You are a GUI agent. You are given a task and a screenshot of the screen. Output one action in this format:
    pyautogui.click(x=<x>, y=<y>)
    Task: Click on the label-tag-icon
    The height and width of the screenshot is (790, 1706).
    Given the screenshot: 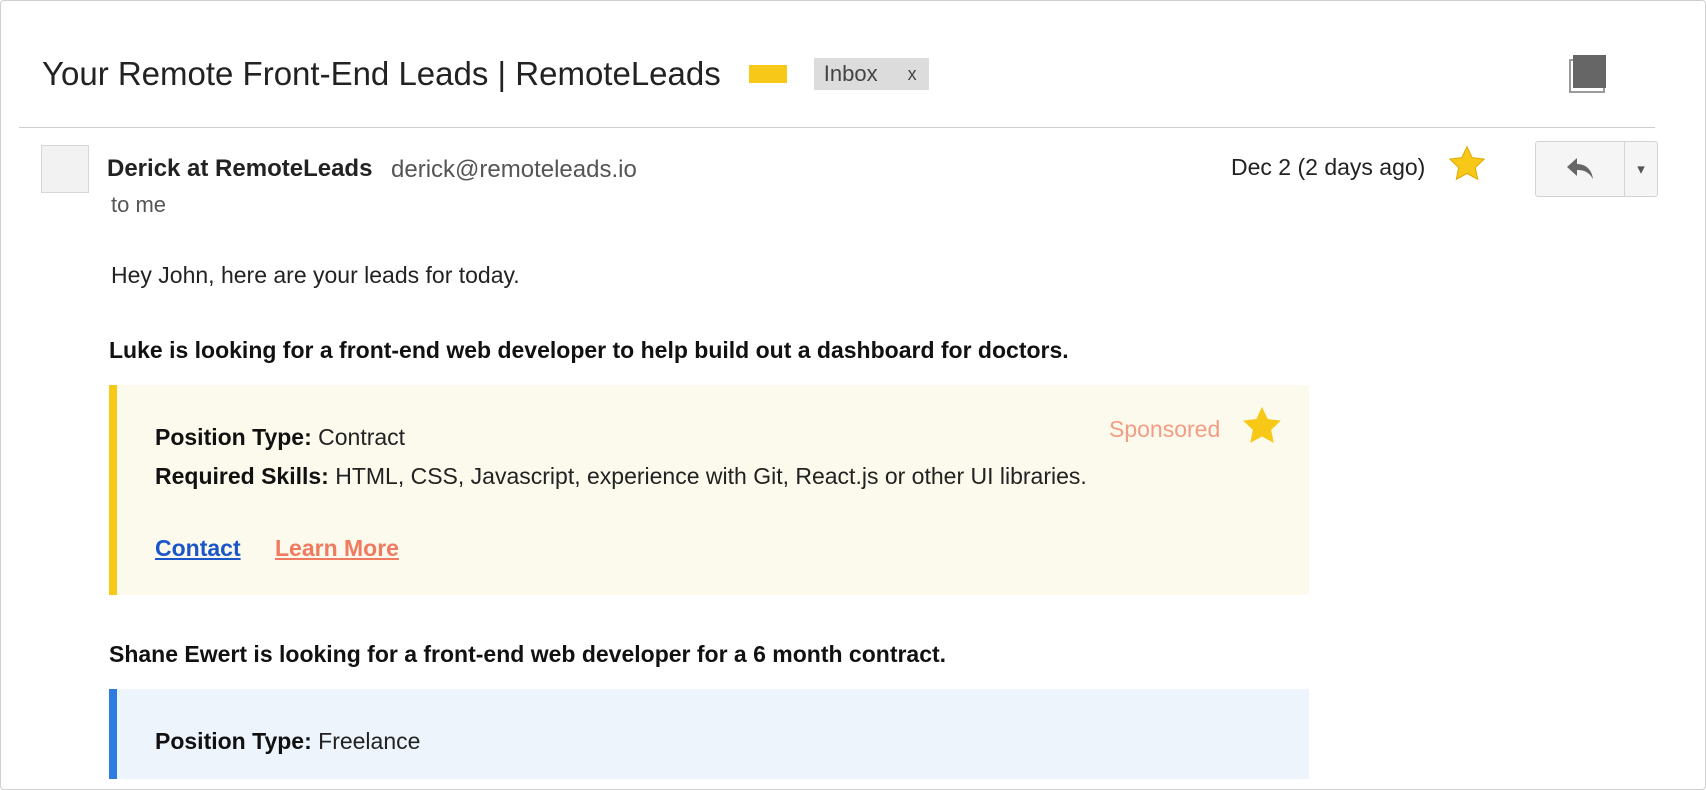 What is the action you would take?
    pyautogui.click(x=767, y=74)
    